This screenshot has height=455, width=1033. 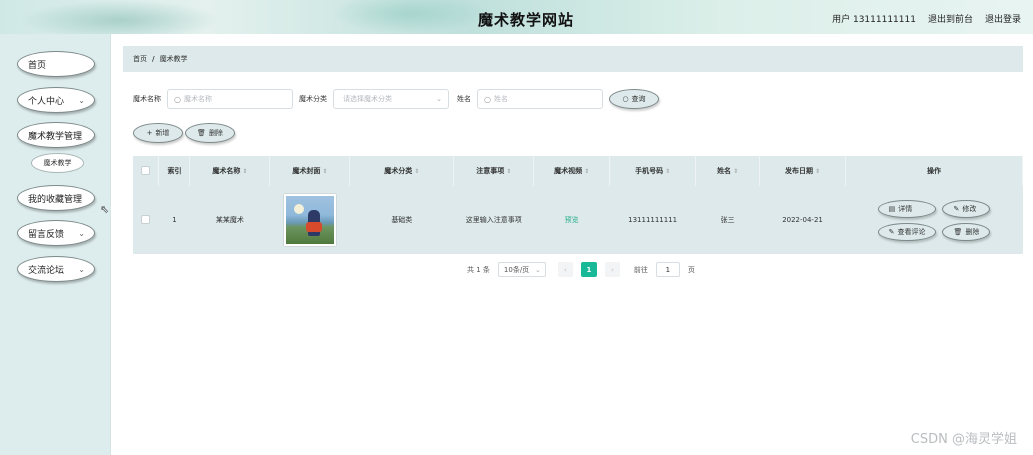 What do you see at coordinates (230, 171) in the screenshot?
I see `header-name: 魔术名称 ⇕` at bounding box center [230, 171].